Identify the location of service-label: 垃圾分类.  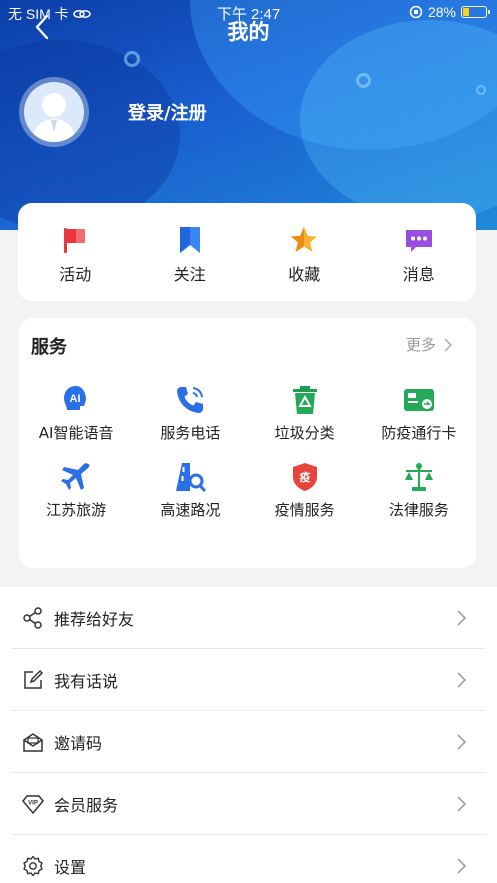
(304, 433).